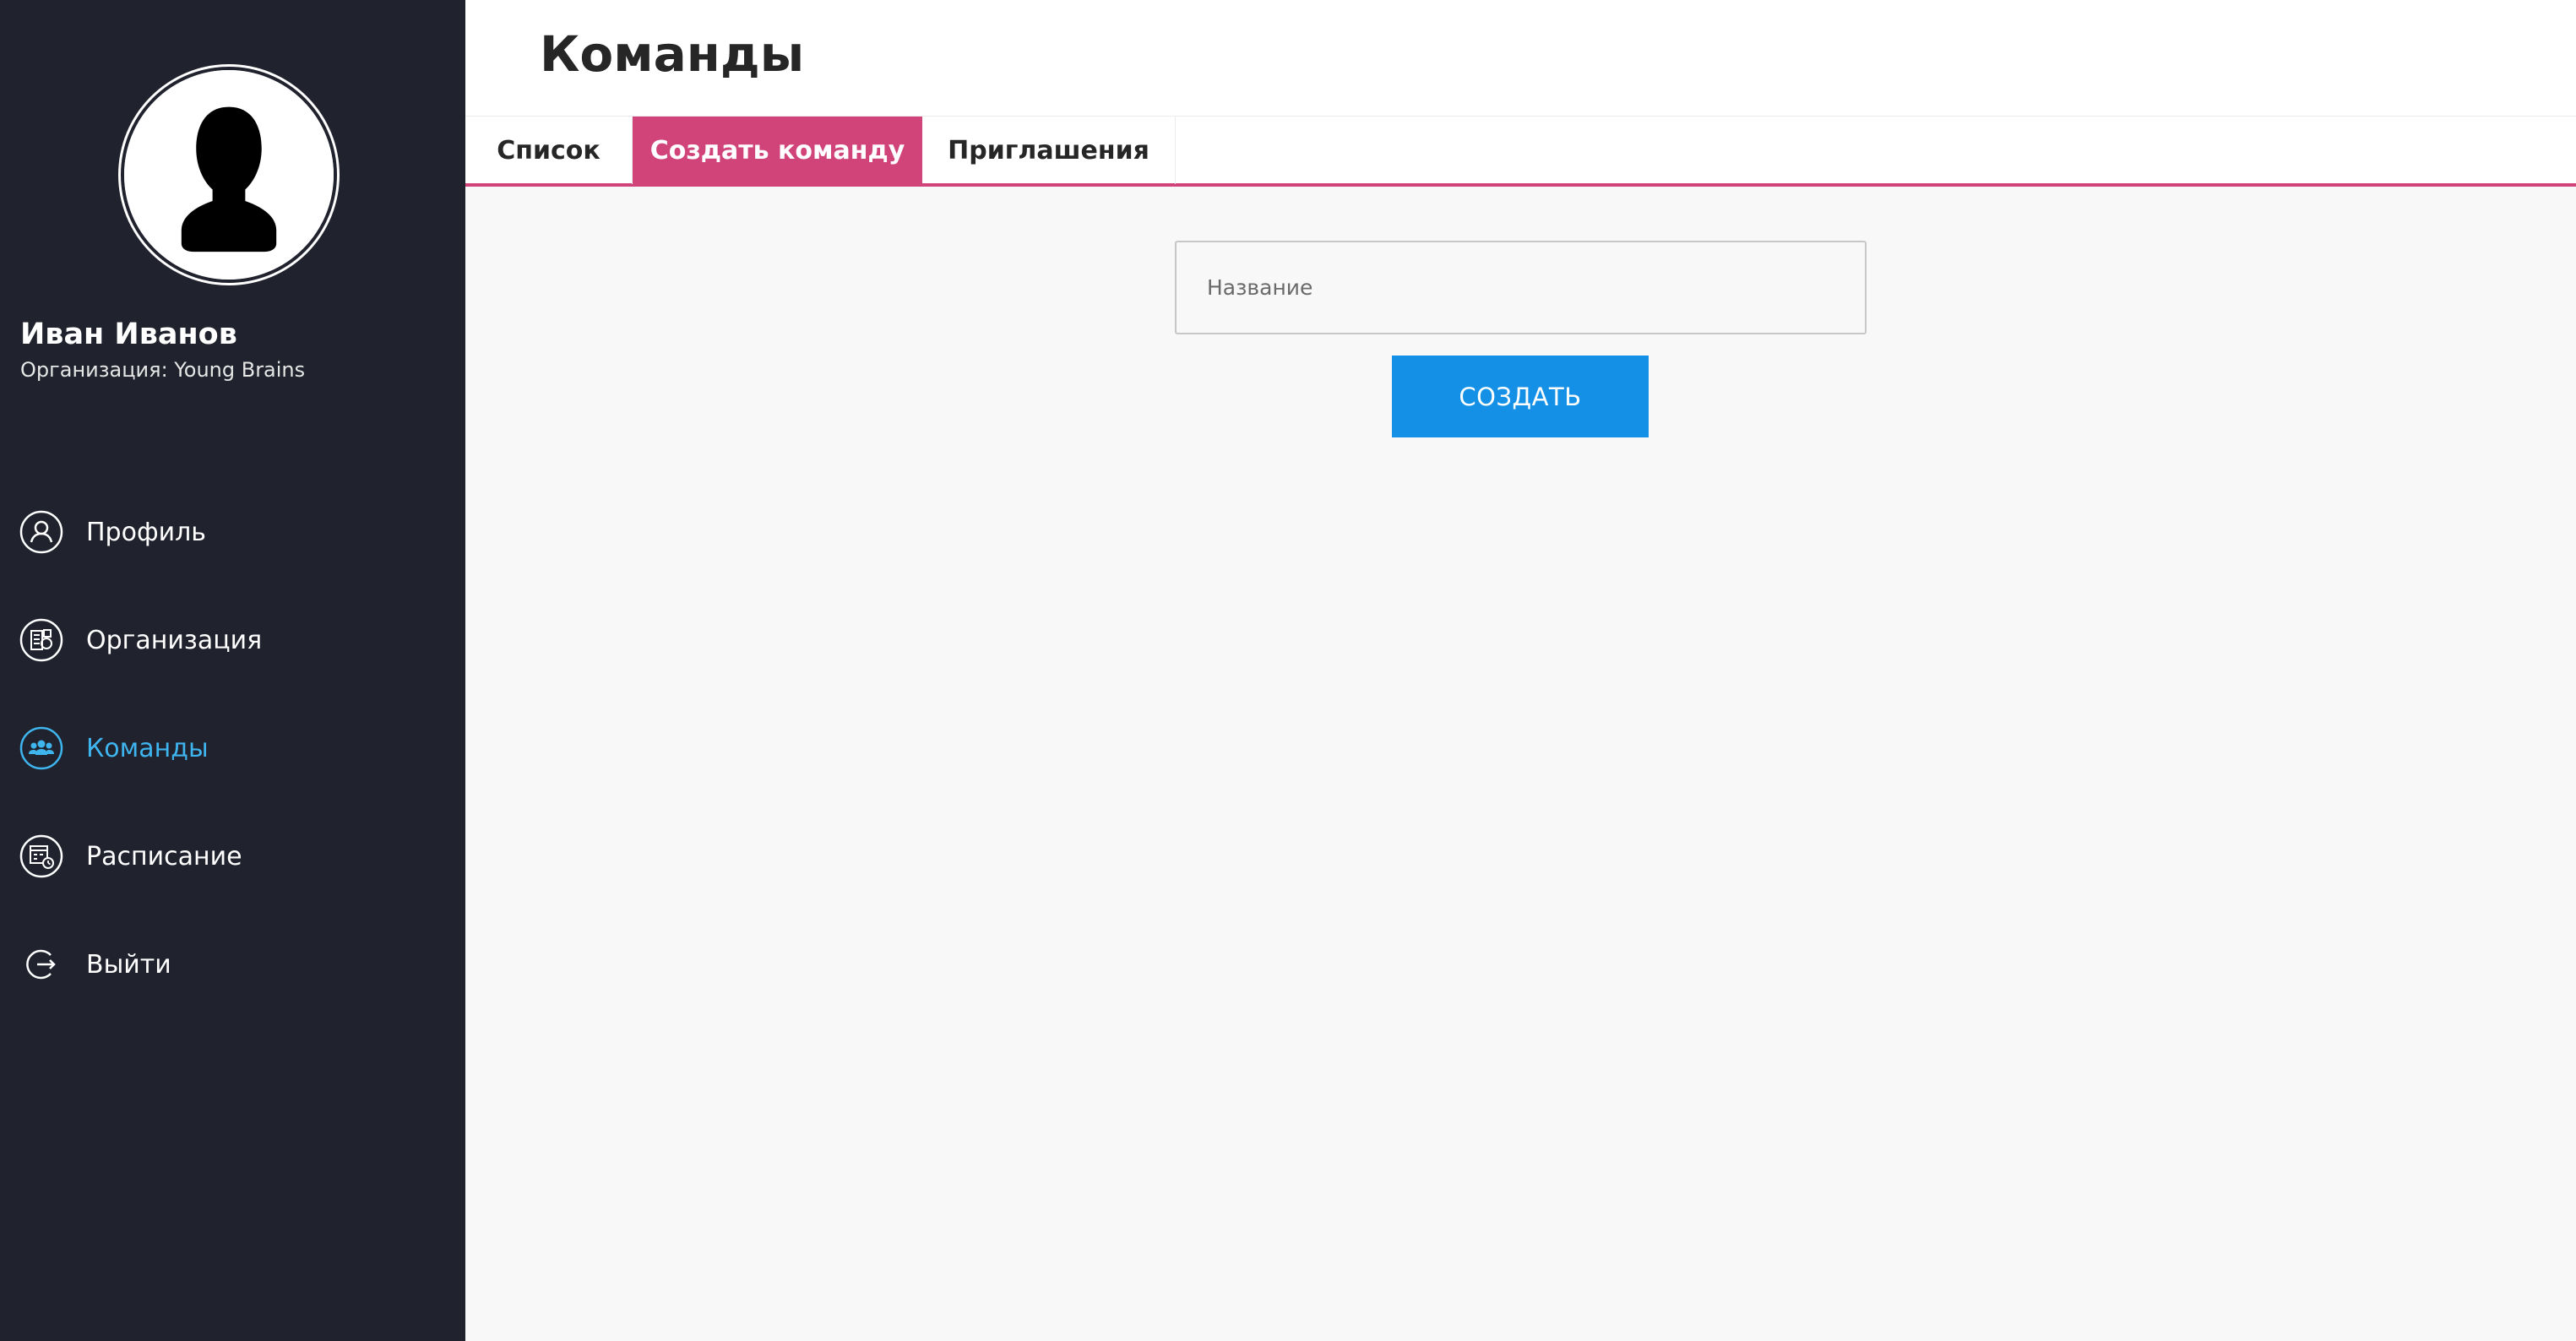  Describe the element at coordinates (128, 964) in the screenshot. I see `sidebar-item-label: Выйти` at that location.